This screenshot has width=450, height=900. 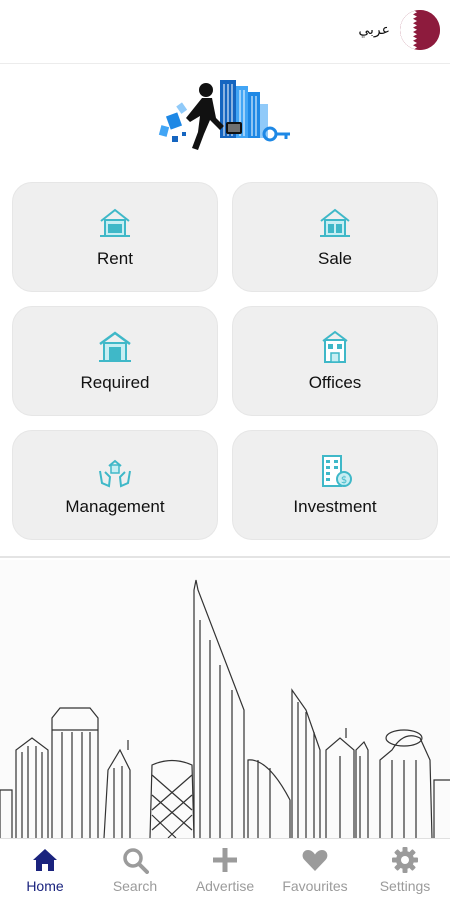 I want to click on tile-label: Investment, so click(x=335, y=506).